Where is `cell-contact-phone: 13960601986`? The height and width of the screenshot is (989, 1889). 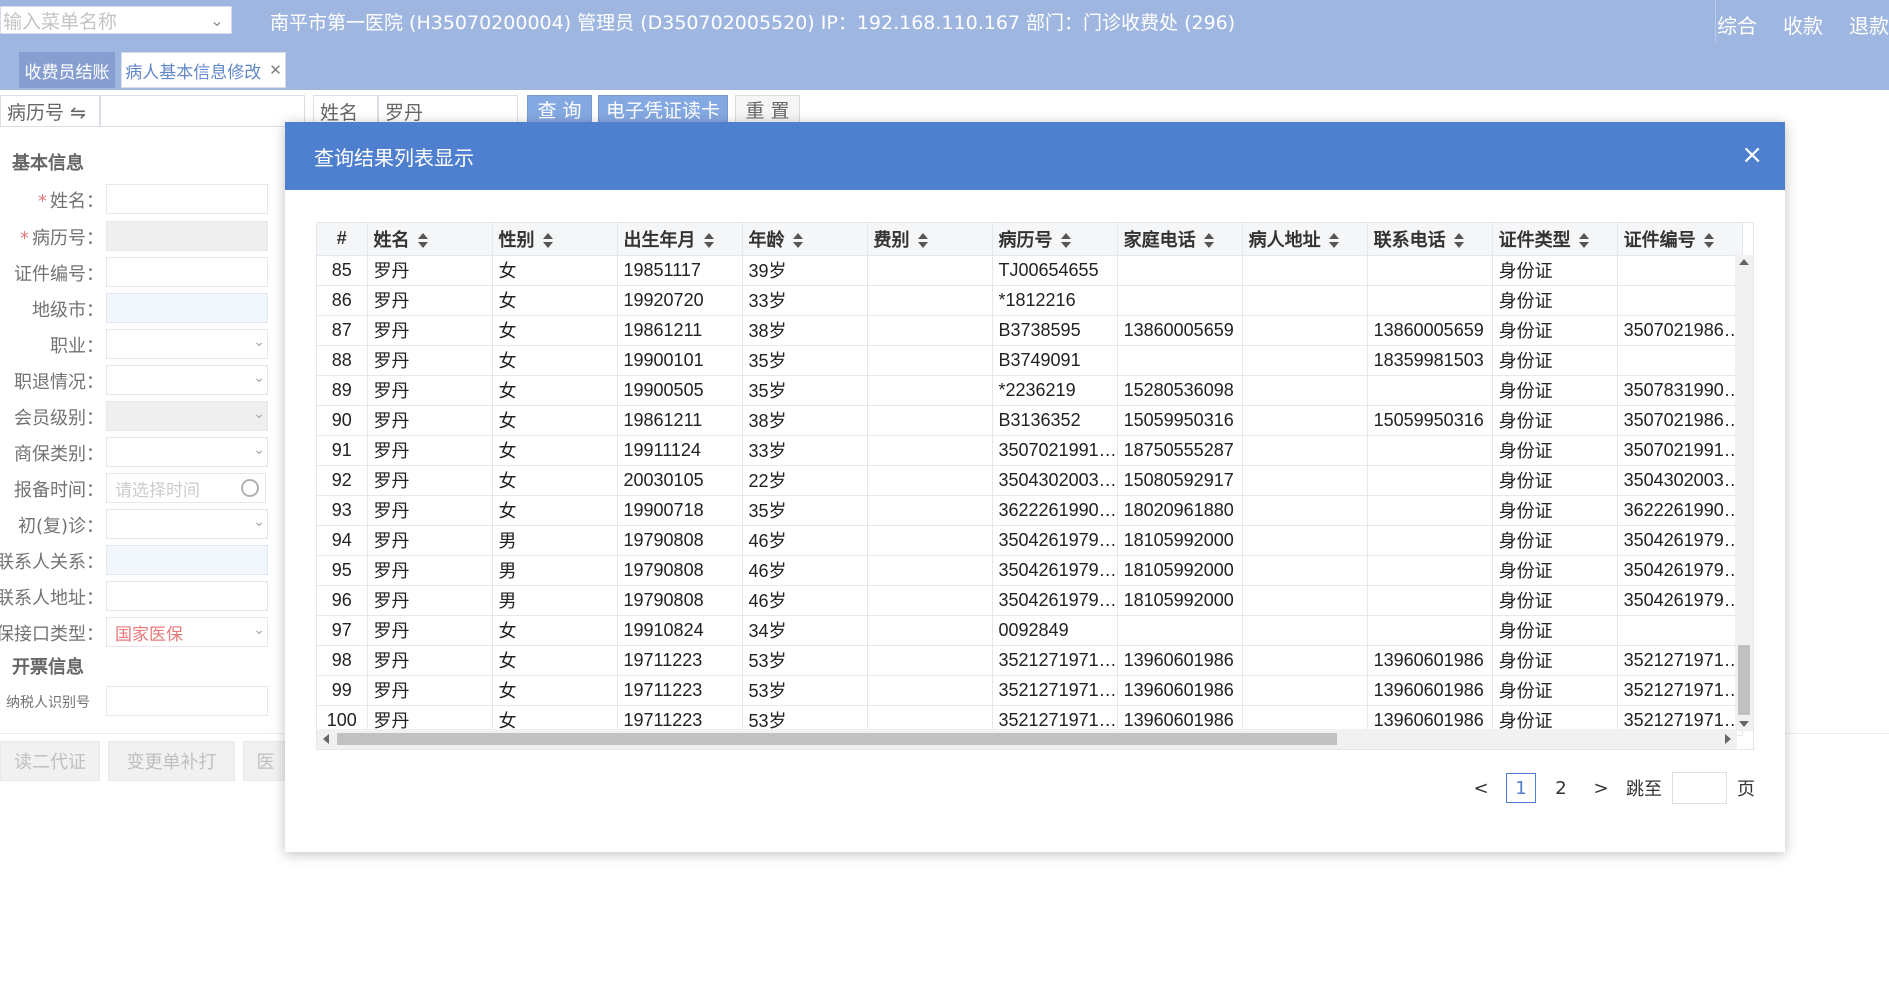 cell-contact-phone: 13960601986 is located at coordinates (1430, 690).